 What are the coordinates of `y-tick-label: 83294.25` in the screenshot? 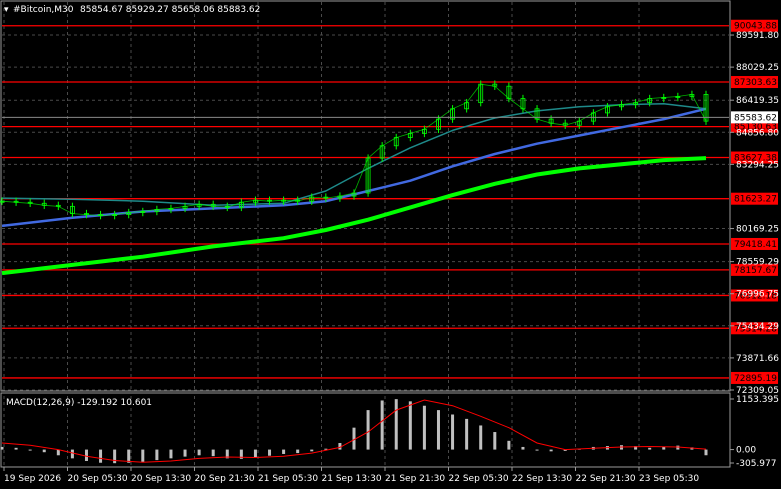 It's located at (757, 165).